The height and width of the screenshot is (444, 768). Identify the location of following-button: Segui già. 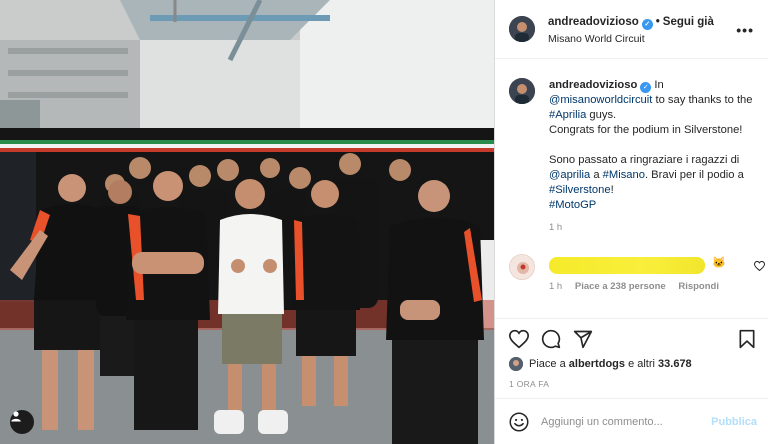
(688, 22).